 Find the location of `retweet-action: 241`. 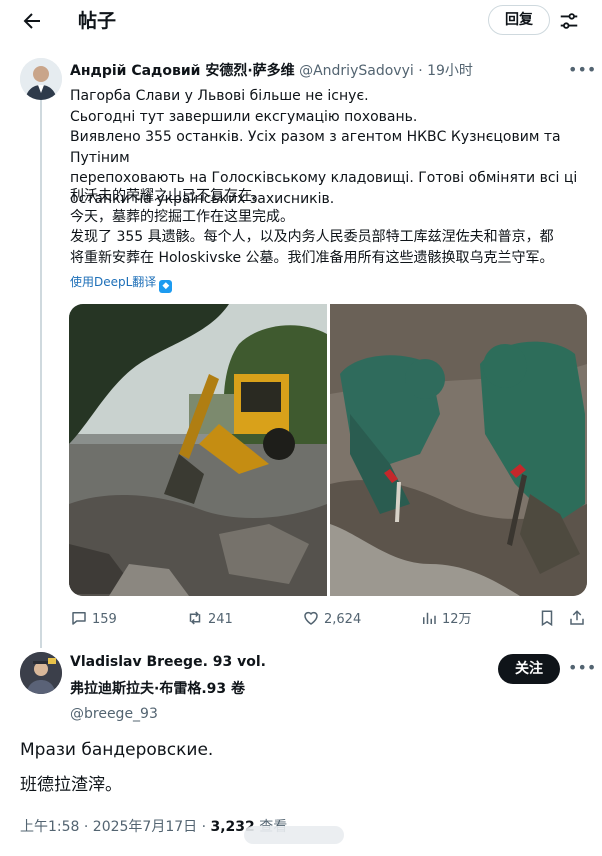

retweet-action: 241 is located at coordinates (209, 620).